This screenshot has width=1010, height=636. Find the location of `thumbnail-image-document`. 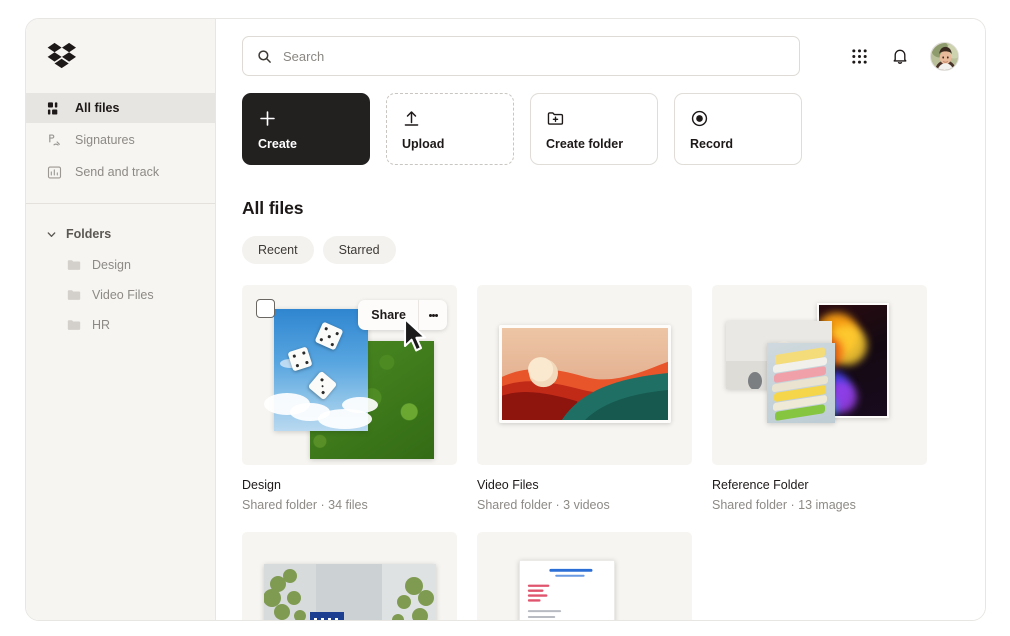

thumbnail-image-document is located at coordinates (567, 590).